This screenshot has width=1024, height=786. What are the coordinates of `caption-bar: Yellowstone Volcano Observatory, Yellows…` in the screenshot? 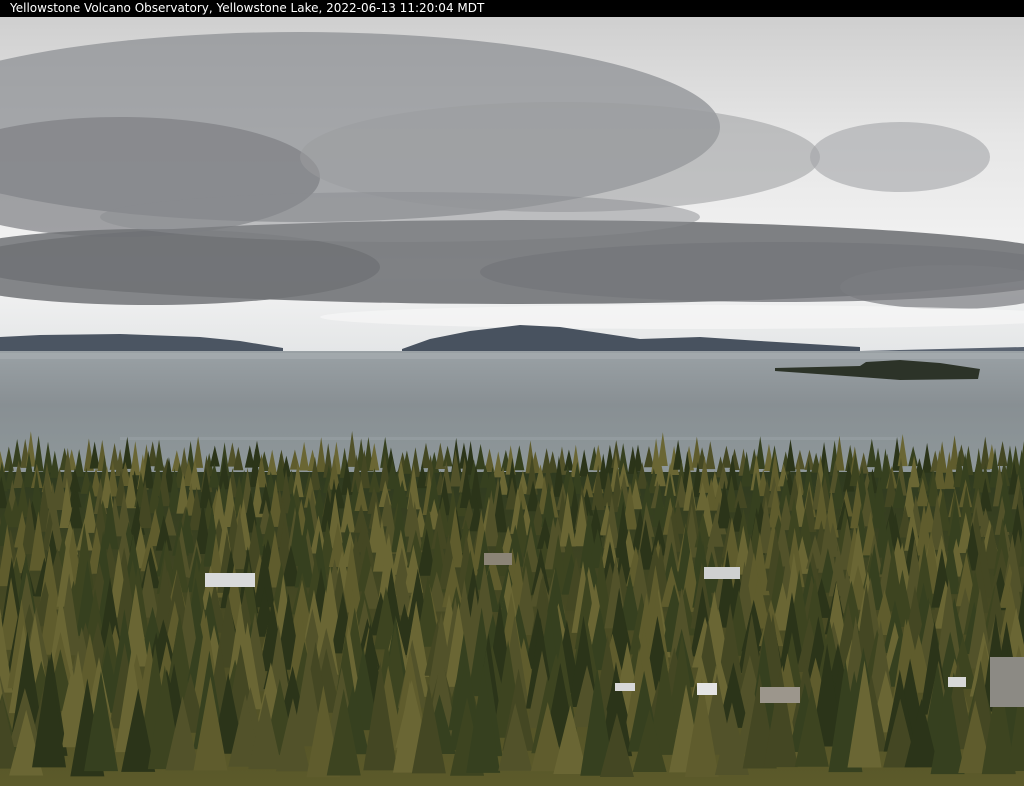 It's located at (512, 8).